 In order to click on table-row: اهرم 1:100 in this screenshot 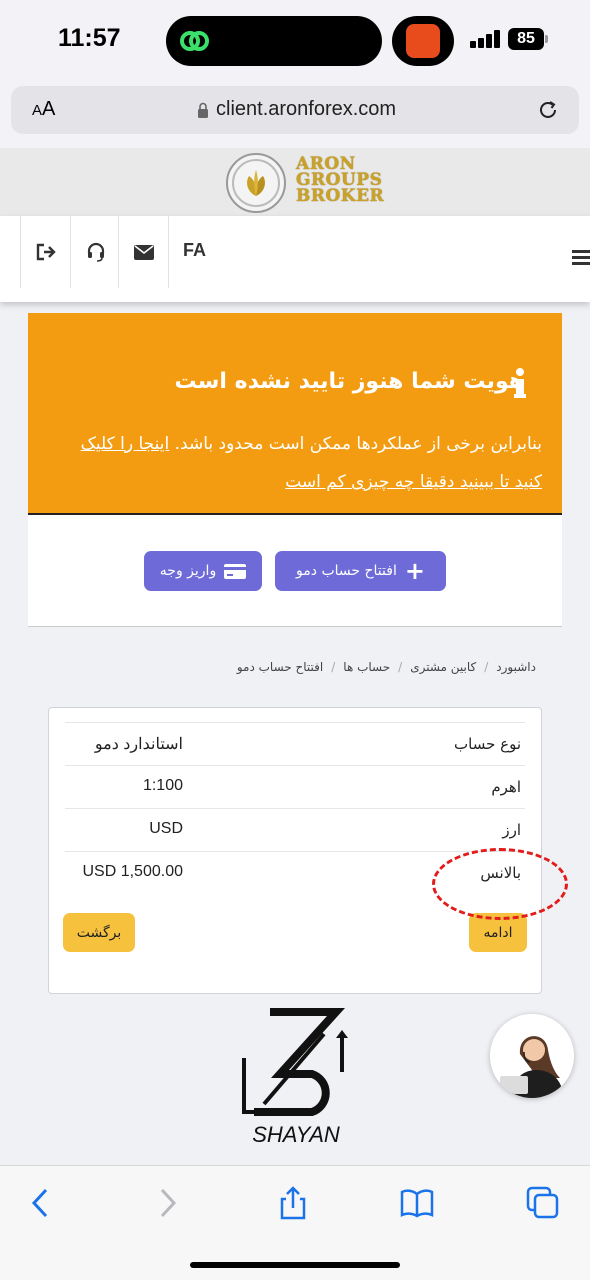, I will do `click(295, 786)`.